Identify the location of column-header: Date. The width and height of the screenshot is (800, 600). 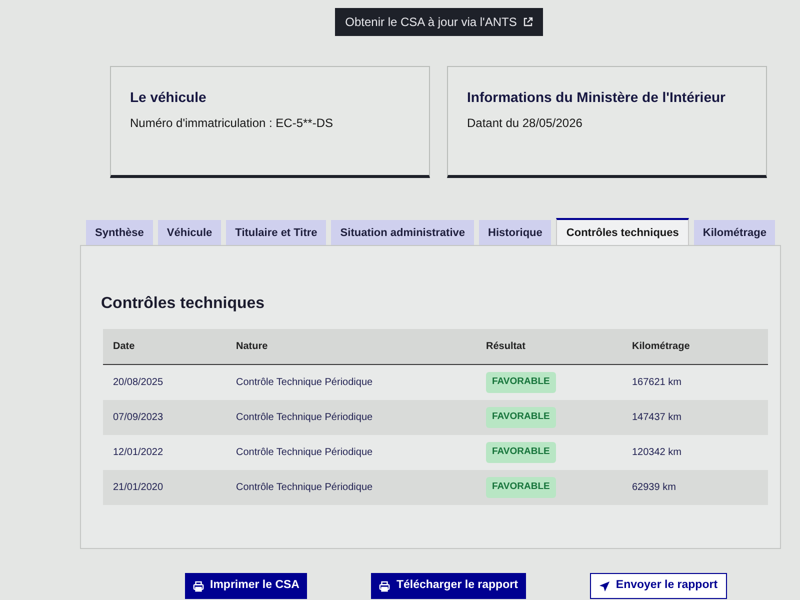
(124, 346).